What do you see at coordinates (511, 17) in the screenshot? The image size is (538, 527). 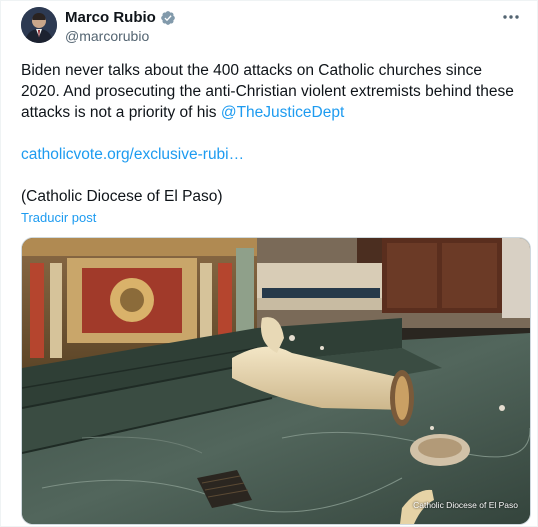 I see `more-options-icon` at bounding box center [511, 17].